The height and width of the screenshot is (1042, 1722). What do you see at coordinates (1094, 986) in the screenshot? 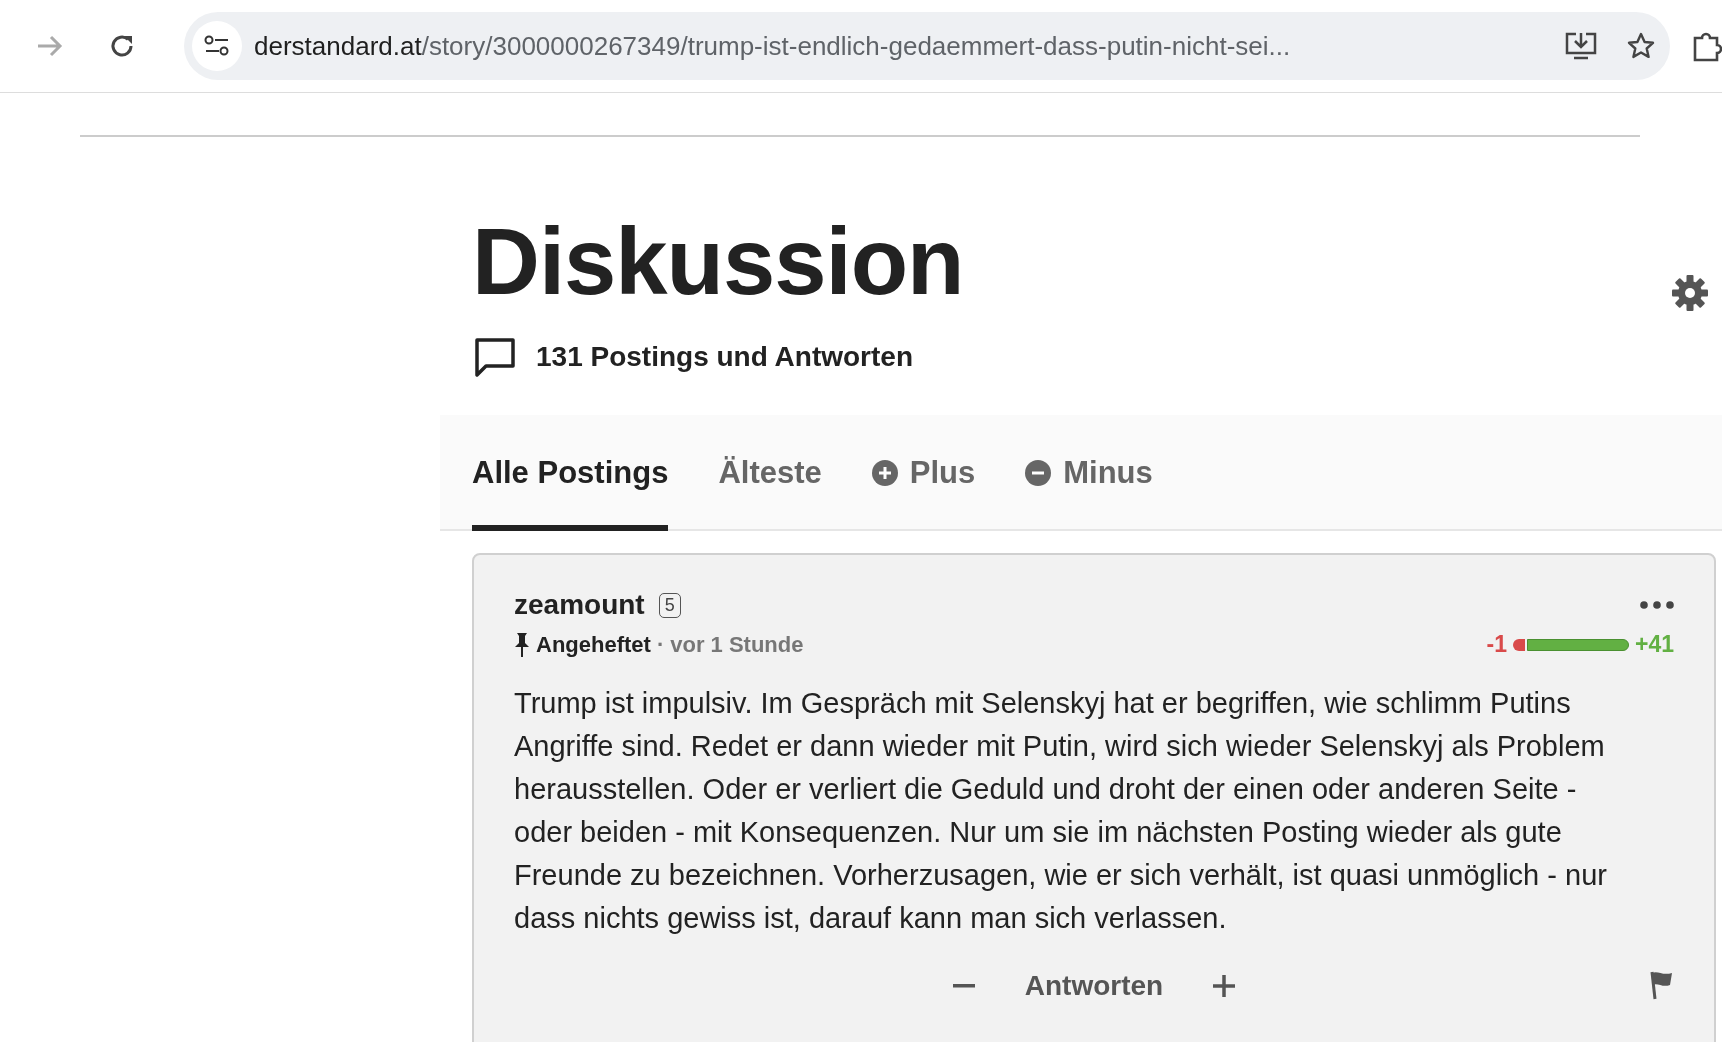
I see `reply-button: Antworten` at bounding box center [1094, 986].